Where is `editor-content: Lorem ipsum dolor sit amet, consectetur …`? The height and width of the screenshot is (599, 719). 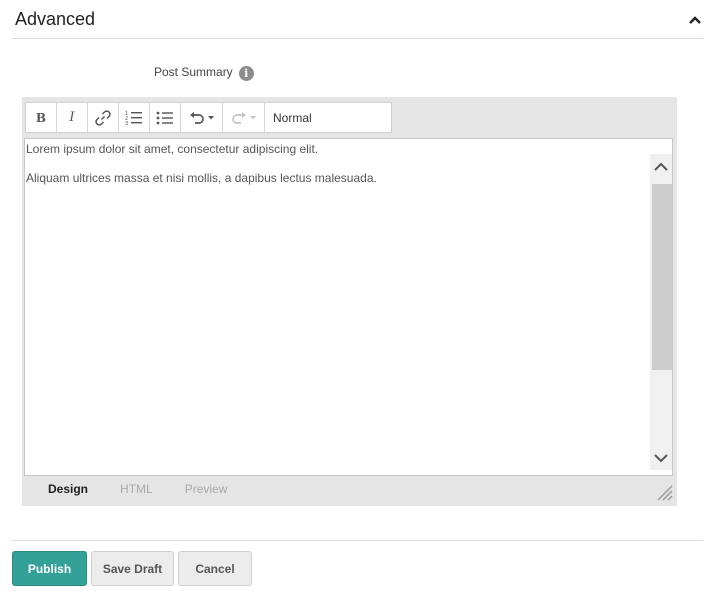
editor-content: Lorem ipsum dolor sit amet, consectetur … is located at coordinates (336, 171).